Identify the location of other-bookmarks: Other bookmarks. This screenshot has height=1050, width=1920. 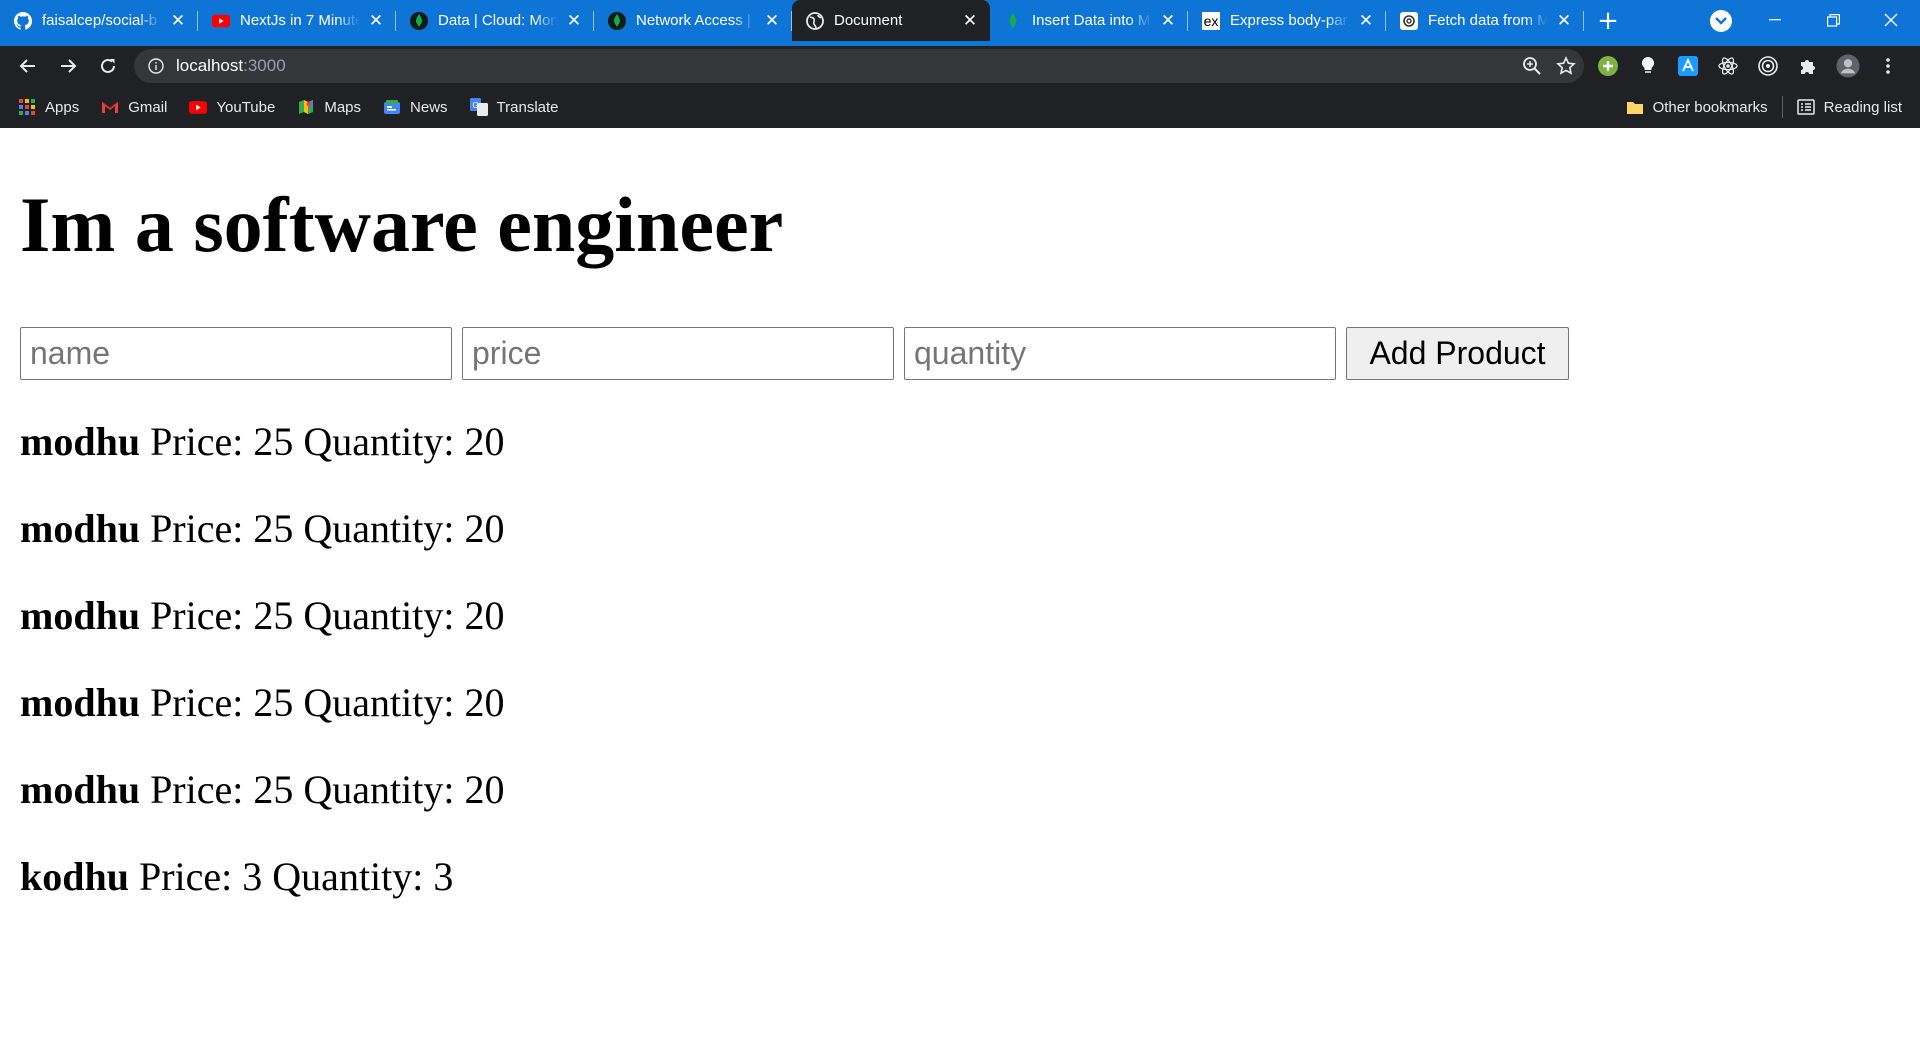
(1697, 107).